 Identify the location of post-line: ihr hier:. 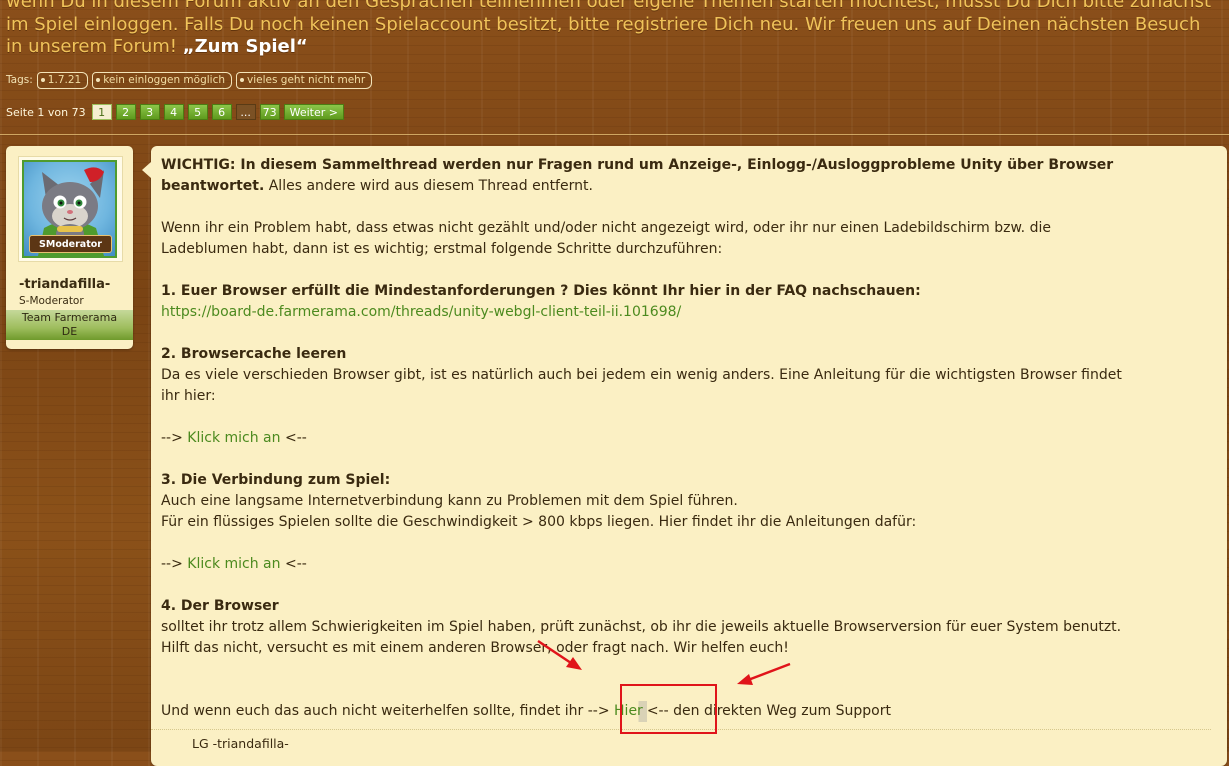
(188, 396).